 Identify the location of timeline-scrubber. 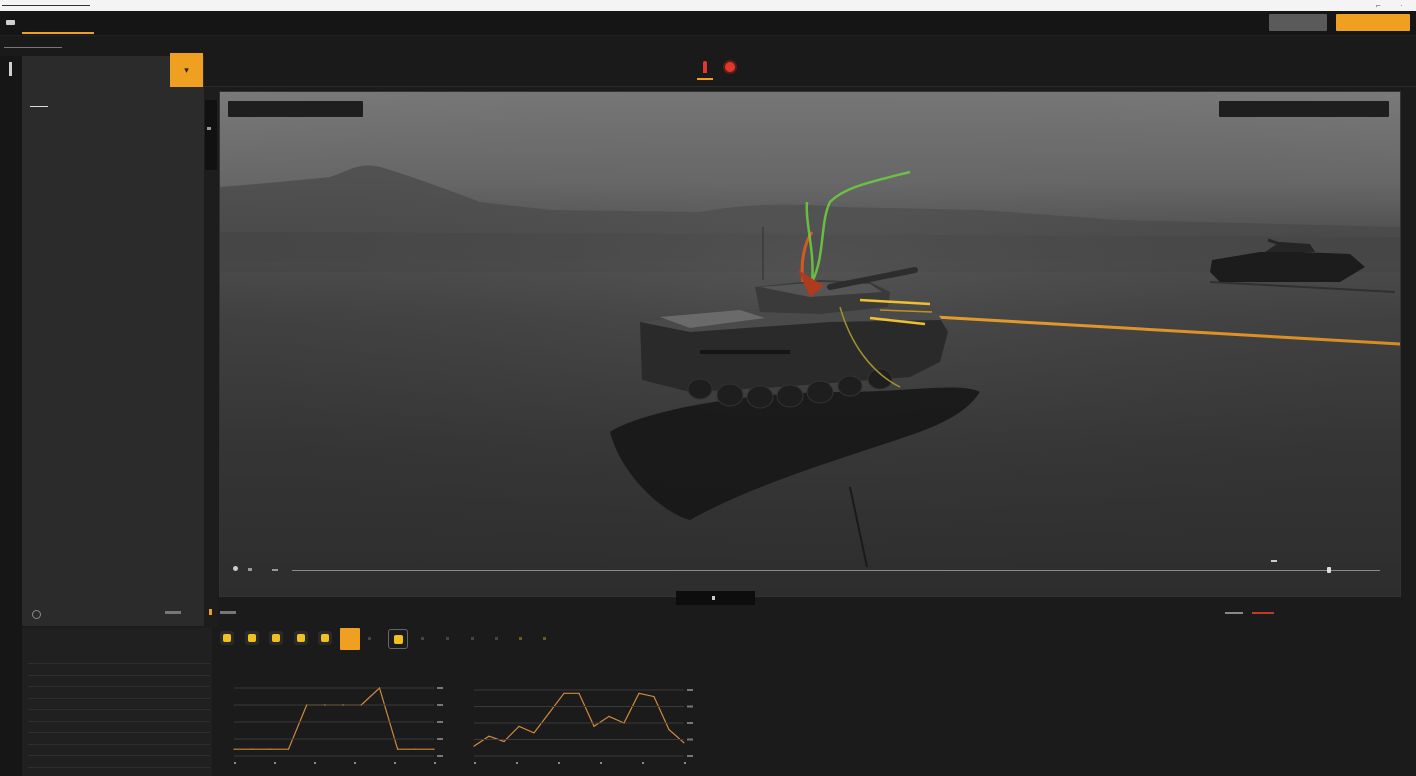
(808, 569).